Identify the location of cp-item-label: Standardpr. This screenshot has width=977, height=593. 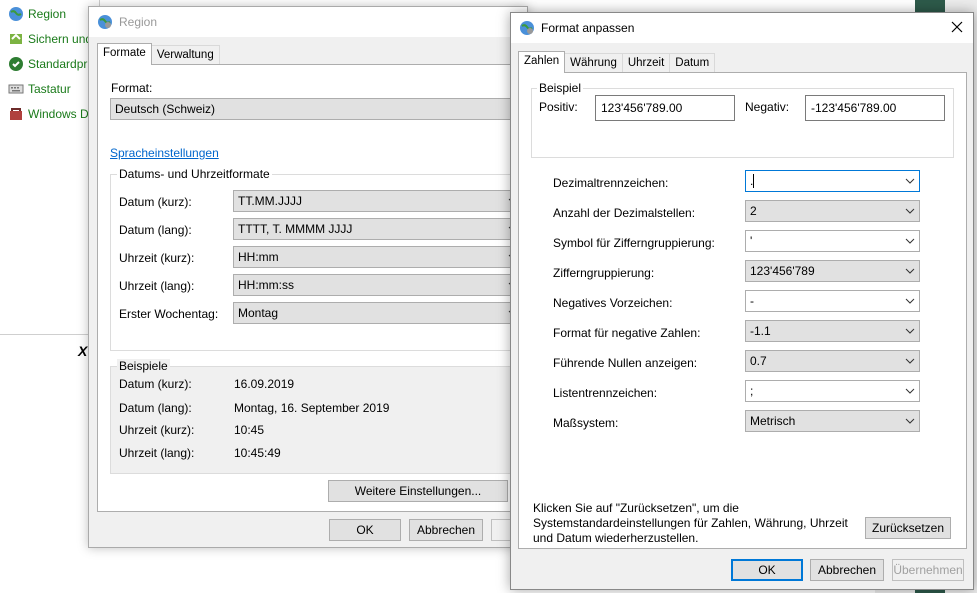
(58, 64).